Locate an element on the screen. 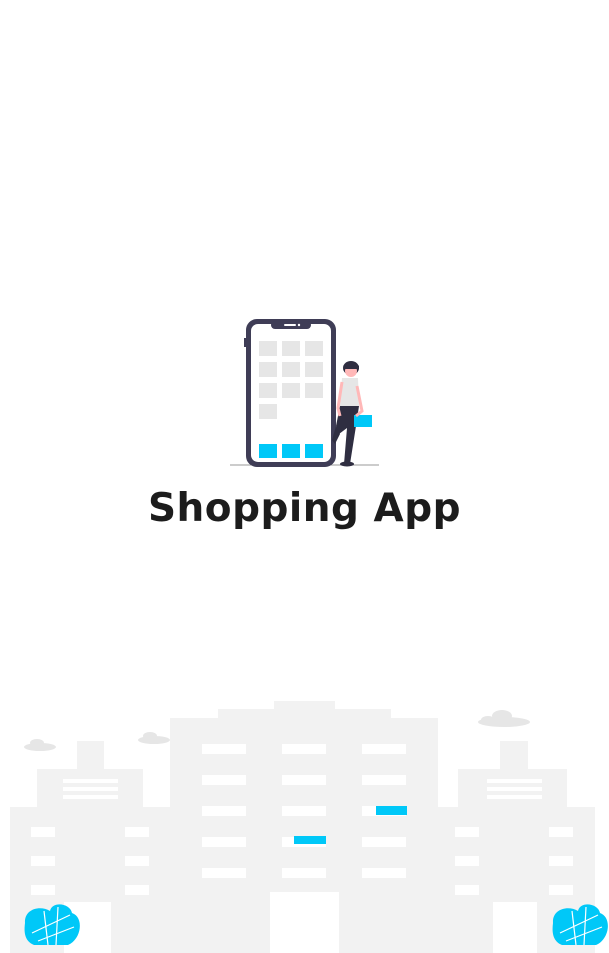  right-bush-icon is located at coordinates (580, 925).